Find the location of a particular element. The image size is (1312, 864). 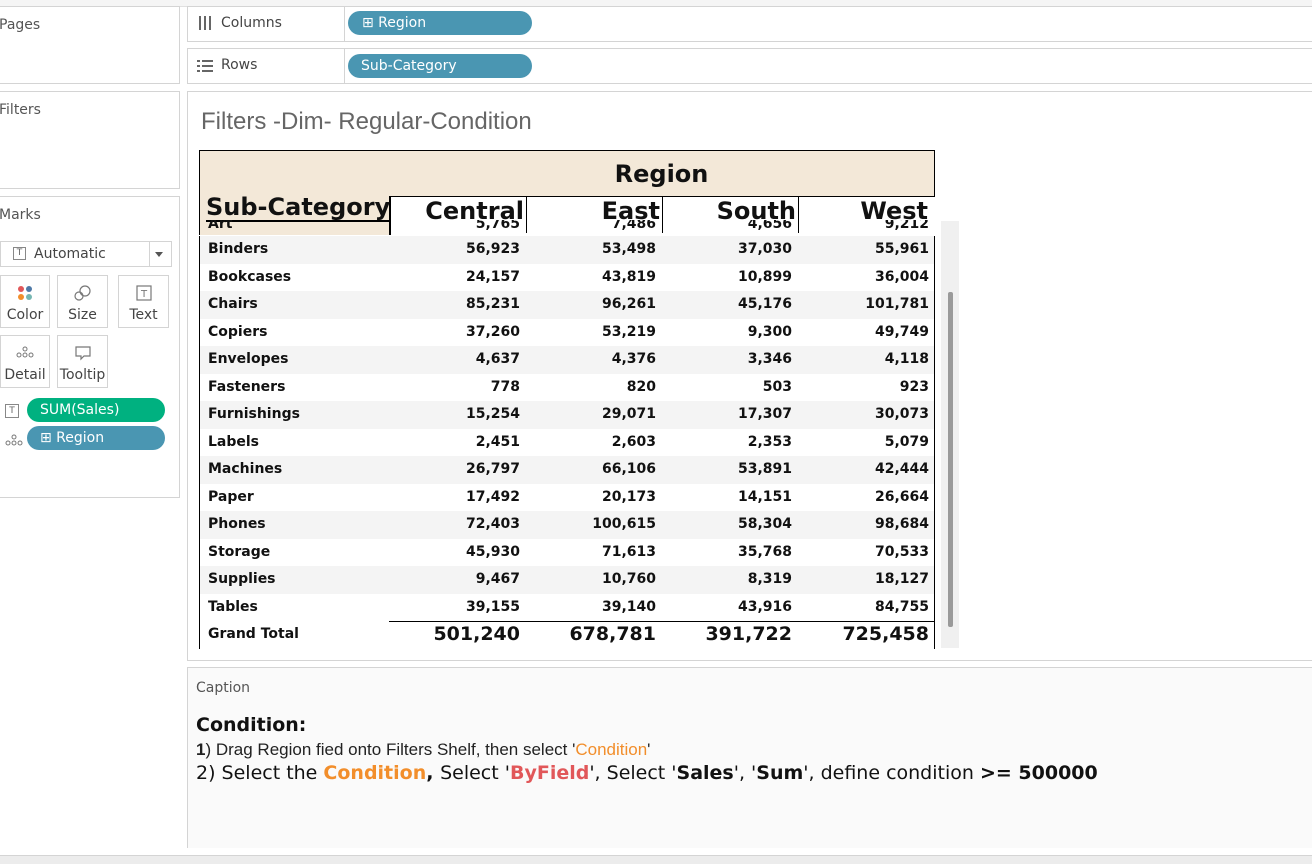

text-icon: T is located at coordinates (143, 295).